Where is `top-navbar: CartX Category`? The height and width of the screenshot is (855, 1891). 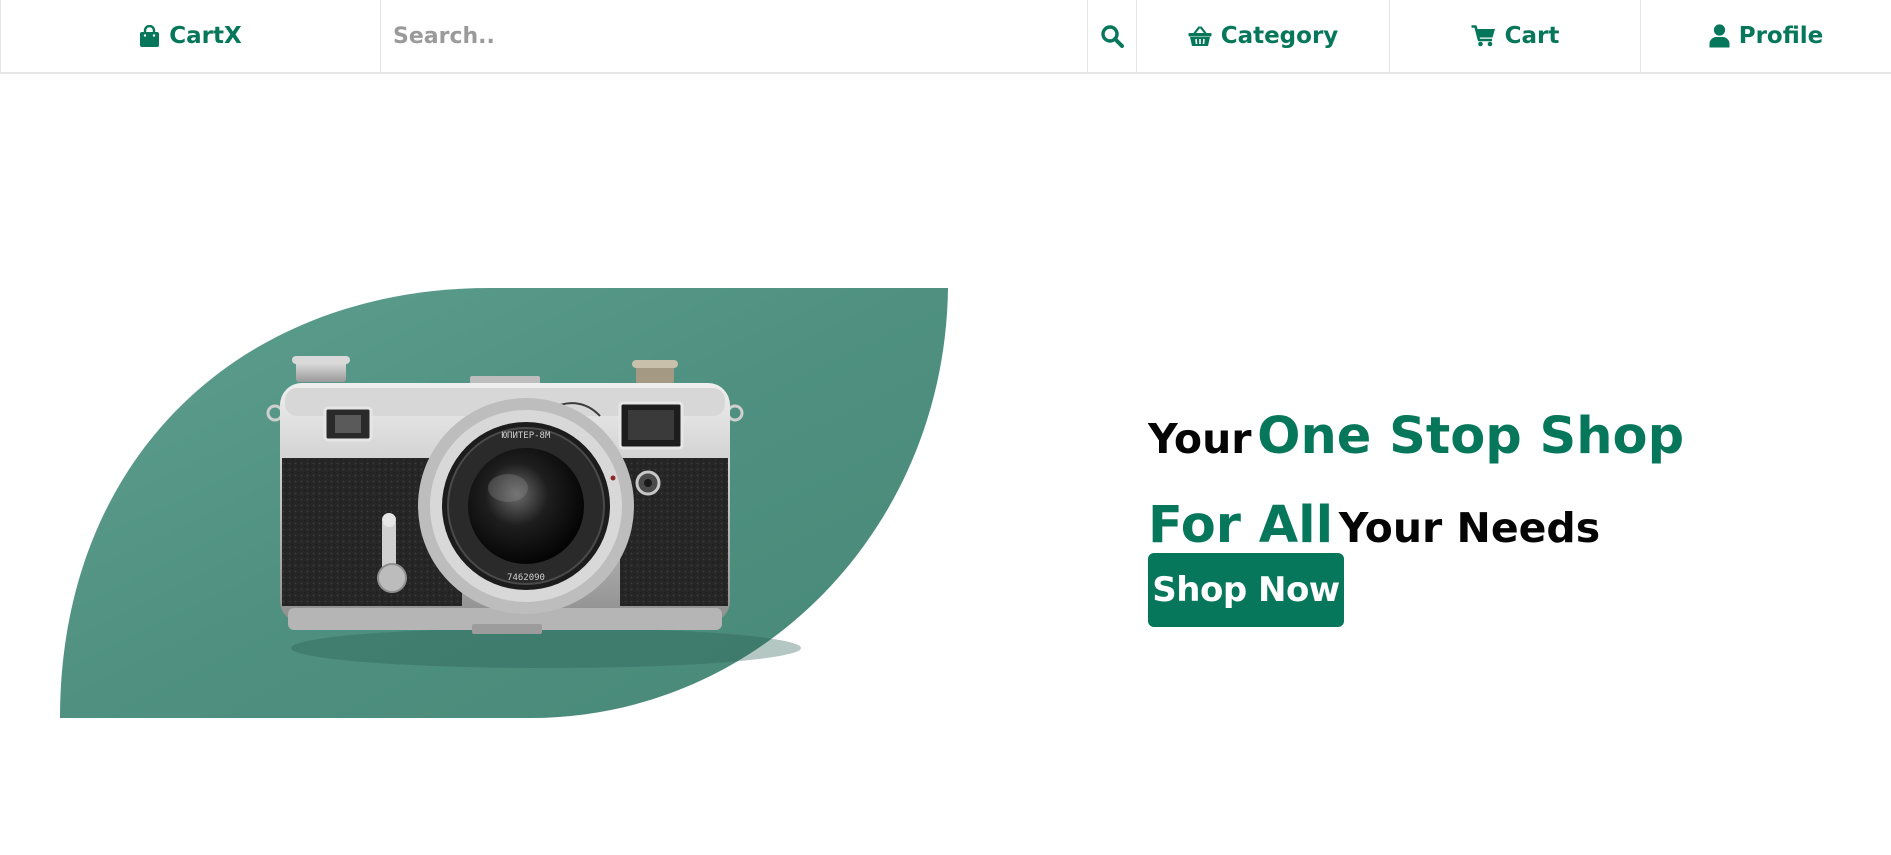
top-navbar: CartX Category is located at coordinates (945, 37).